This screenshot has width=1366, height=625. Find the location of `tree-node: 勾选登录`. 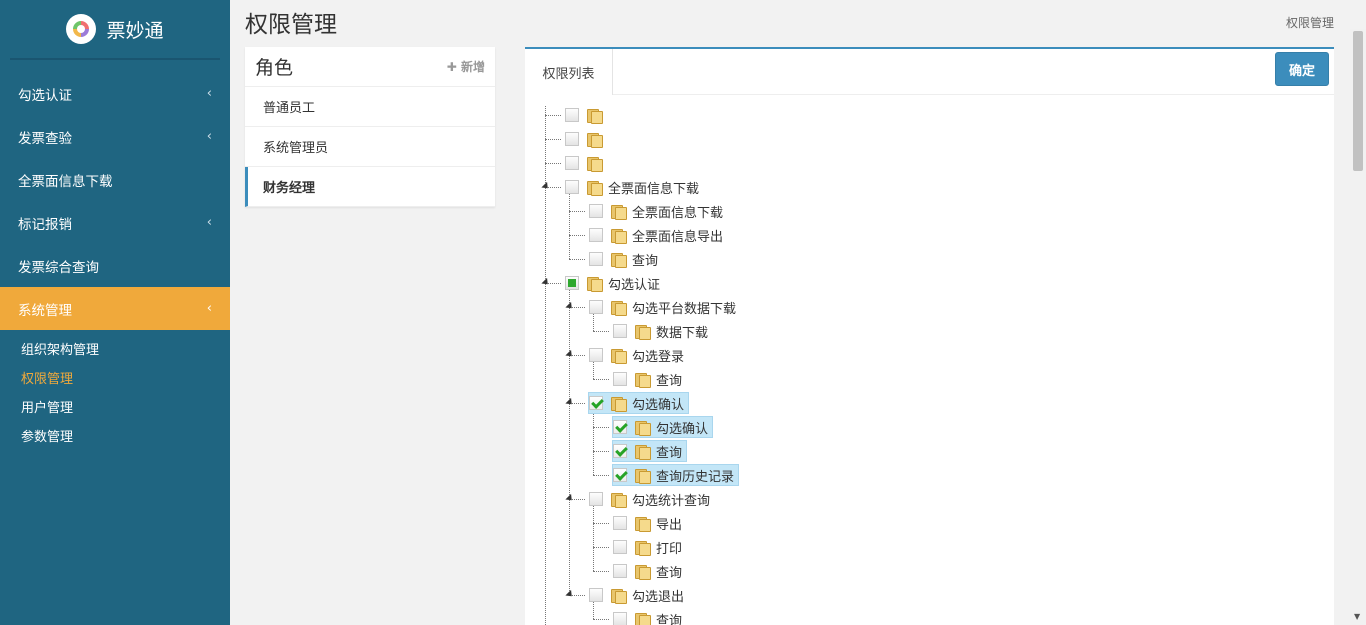

tree-node: 勾选登录 is located at coordinates (789, 356).